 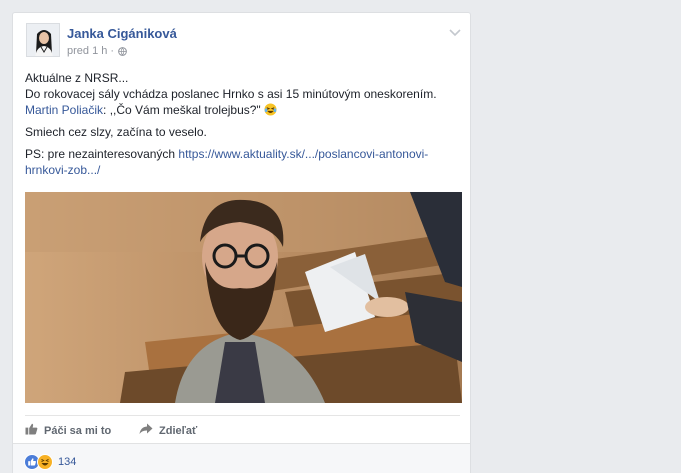 I want to click on reactions-bar: 134, so click(x=241, y=458).